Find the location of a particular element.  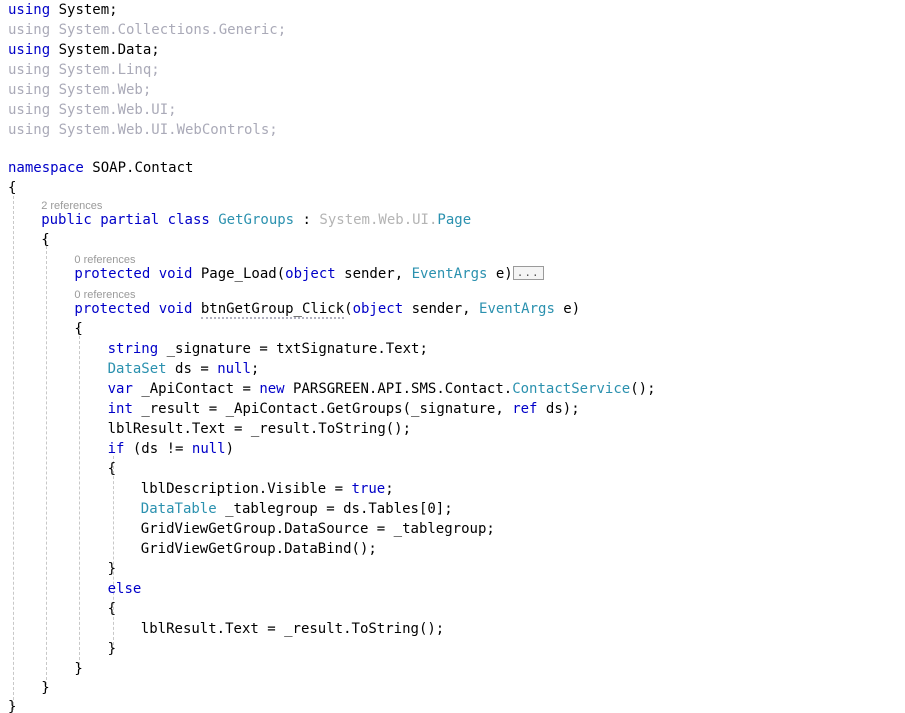

code-line-33: } is located at coordinates (41, 688).